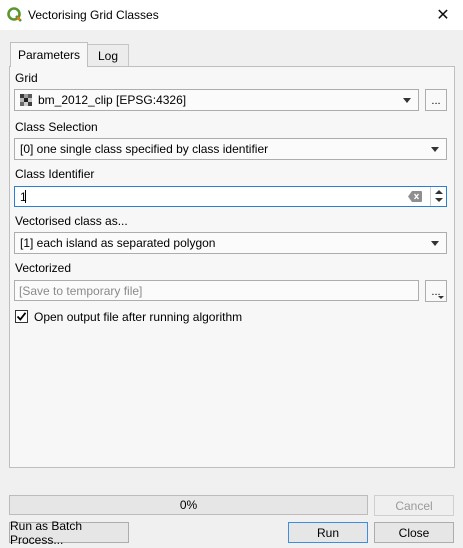  What do you see at coordinates (230, 243) in the screenshot?
I see `vectorised-class-select: [1] each island as separated polygon` at bounding box center [230, 243].